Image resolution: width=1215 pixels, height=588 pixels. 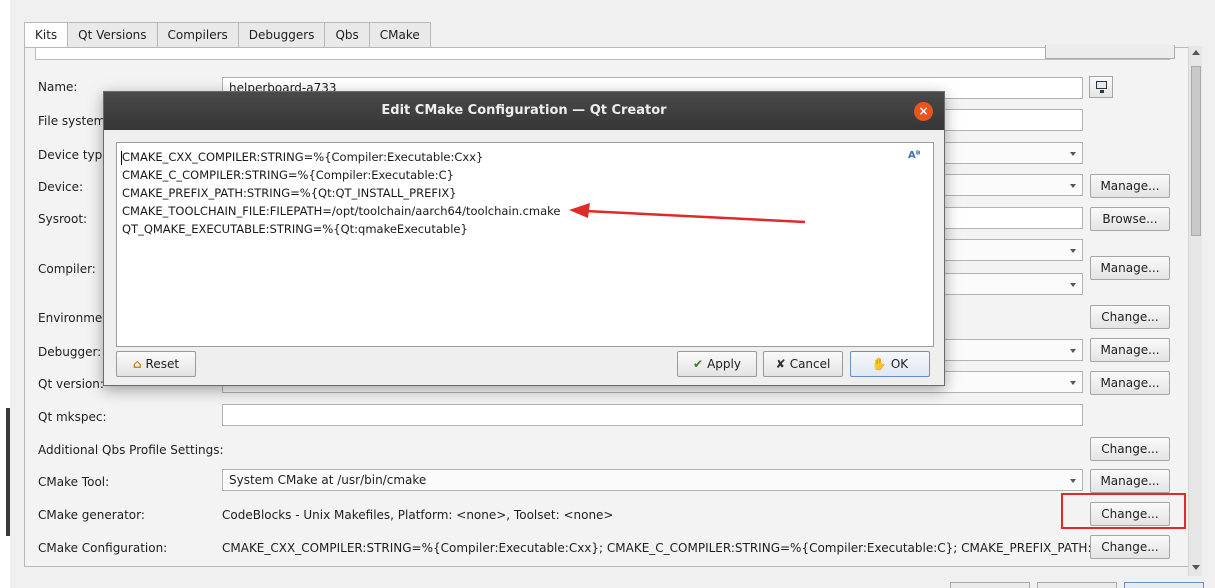 I want to click on annotation-arrow, so click(x=687, y=213).